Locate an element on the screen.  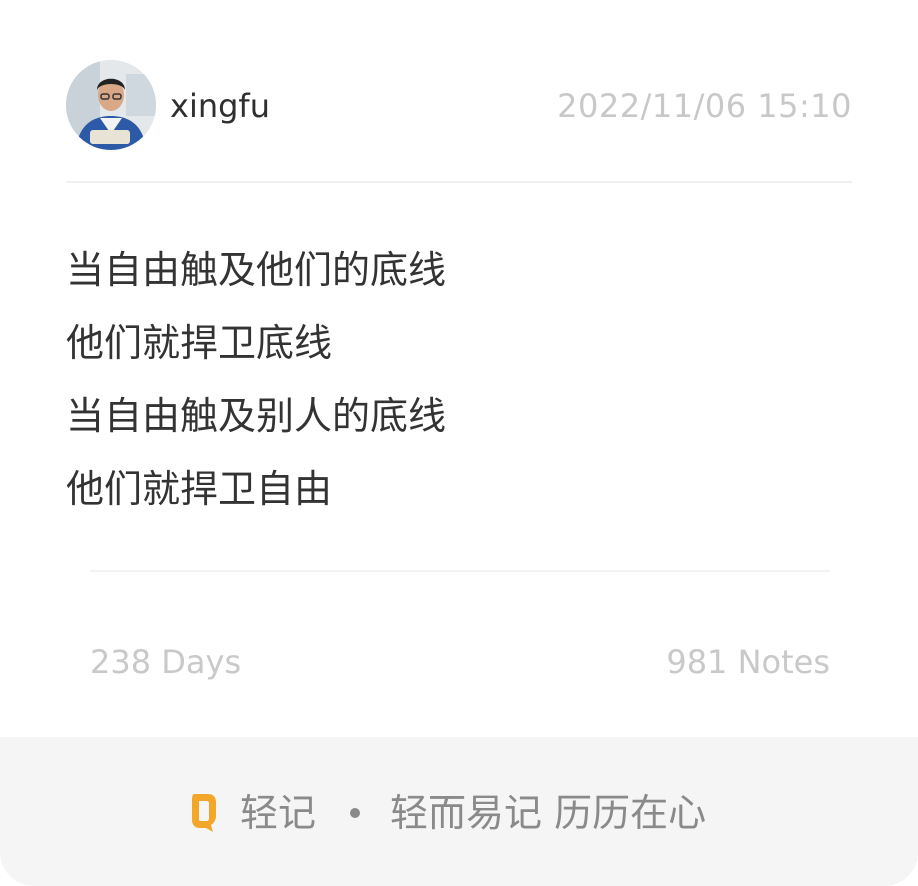
avatar is located at coordinates (111, 105).